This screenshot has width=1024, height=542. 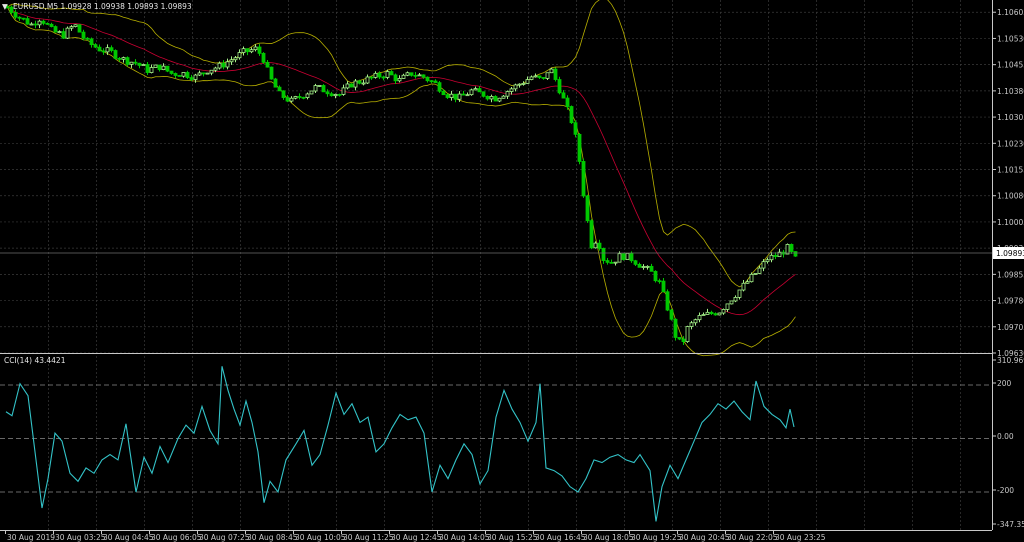 What do you see at coordinates (512, 537) in the screenshot?
I see `time-tick-label: 30 Aug 15:25` at bounding box center [512, 537].